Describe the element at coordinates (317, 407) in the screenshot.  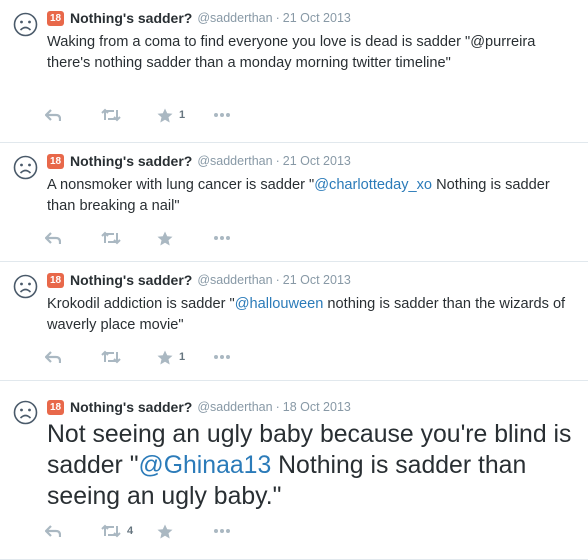
I see `timestamp: 18 Oct 2013` at that location.